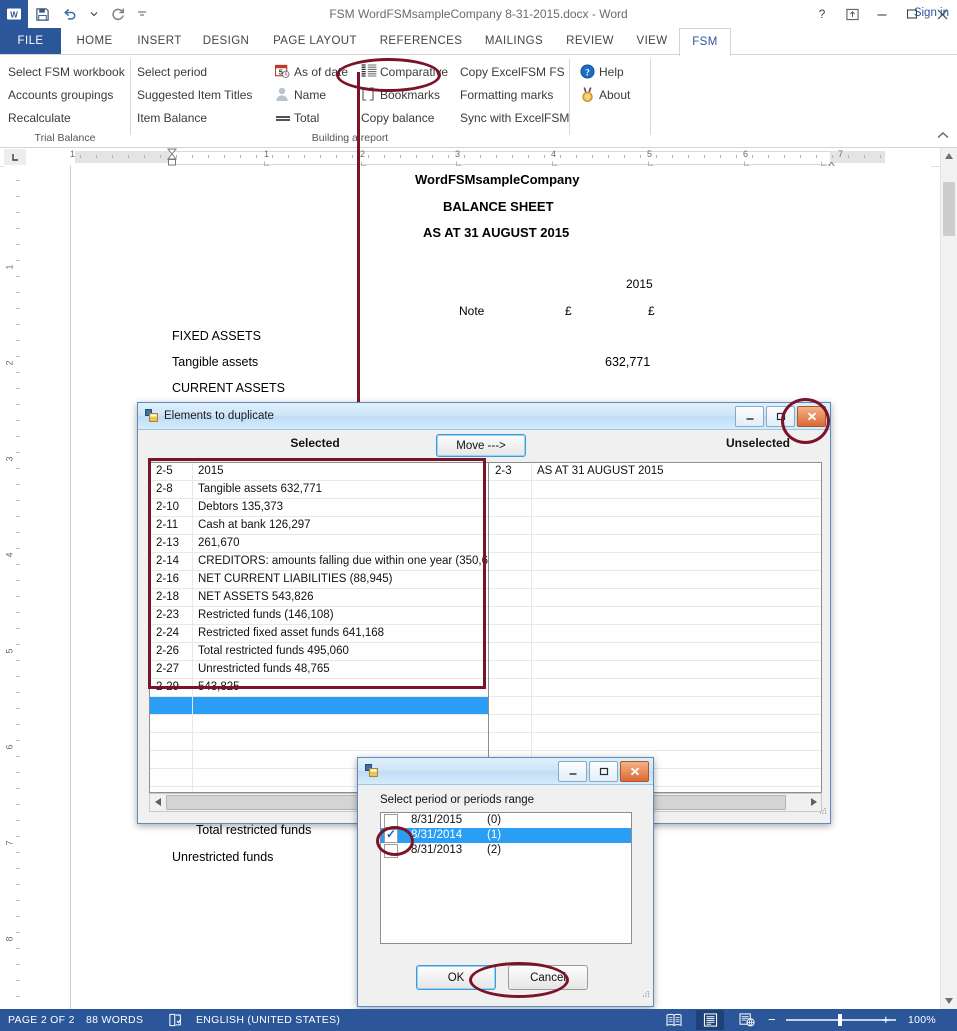 The width and height of the screenshot is (957, 1031). What do you see at coordinates (310, 95) in the screenshot?
I see `ribbon-item-name: Name` at bounding box center [310, 95].